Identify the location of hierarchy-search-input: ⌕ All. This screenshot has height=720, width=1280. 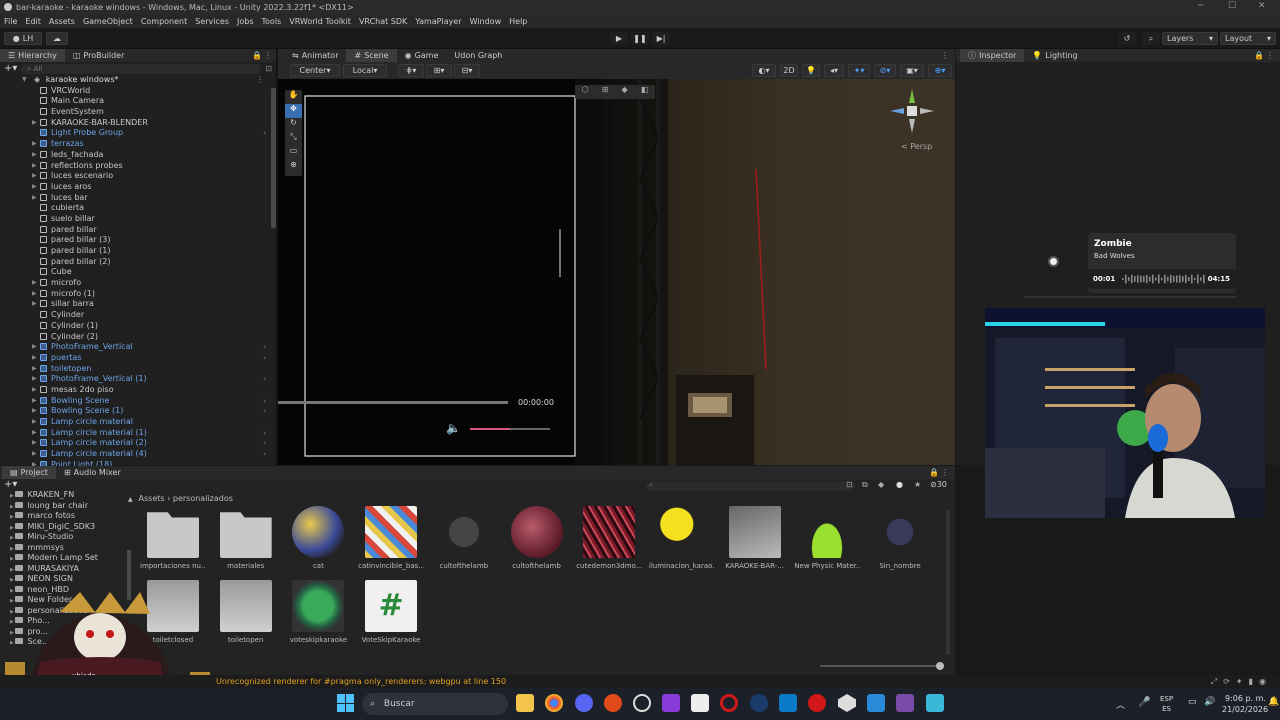
(141, 68).